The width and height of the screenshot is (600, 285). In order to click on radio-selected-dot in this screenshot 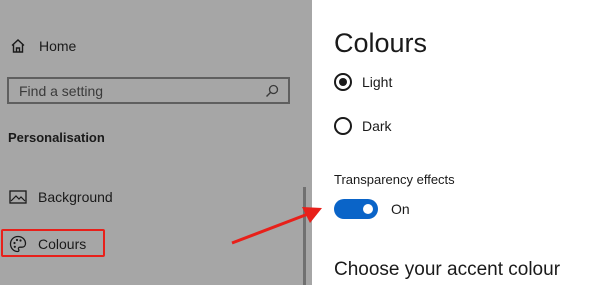, I will do `click(343, 82)`.